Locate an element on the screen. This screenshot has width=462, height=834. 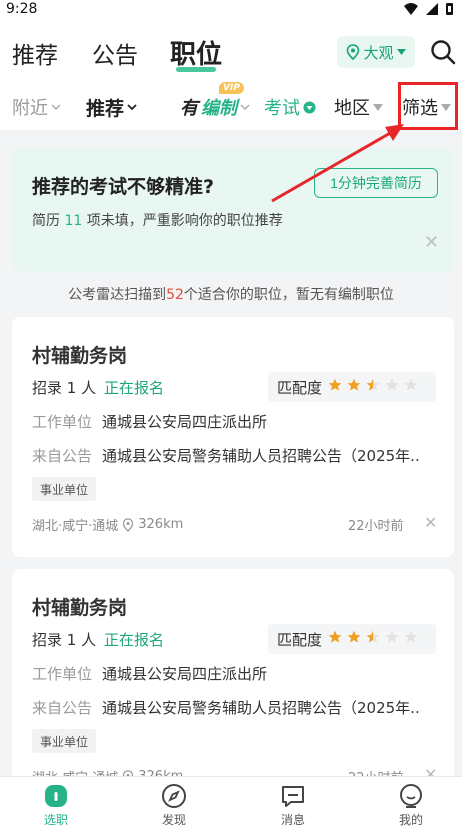
dismiss-job-icon: ✕ is located at coordinates (430, 522).